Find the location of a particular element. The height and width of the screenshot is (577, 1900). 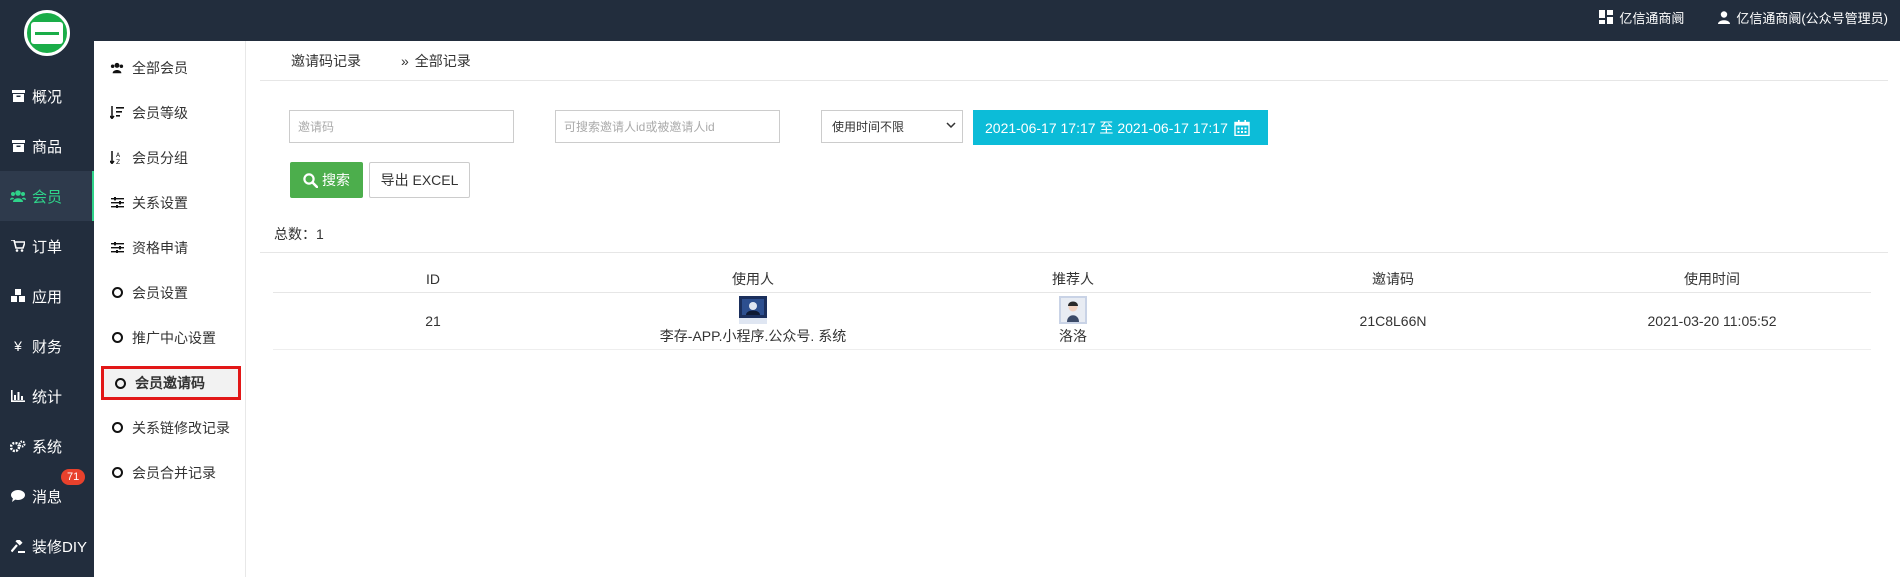

top-bar-links: 亿信通商阛 亿信通商阛(公众号管理员) is located at coordinates (1743, 17).